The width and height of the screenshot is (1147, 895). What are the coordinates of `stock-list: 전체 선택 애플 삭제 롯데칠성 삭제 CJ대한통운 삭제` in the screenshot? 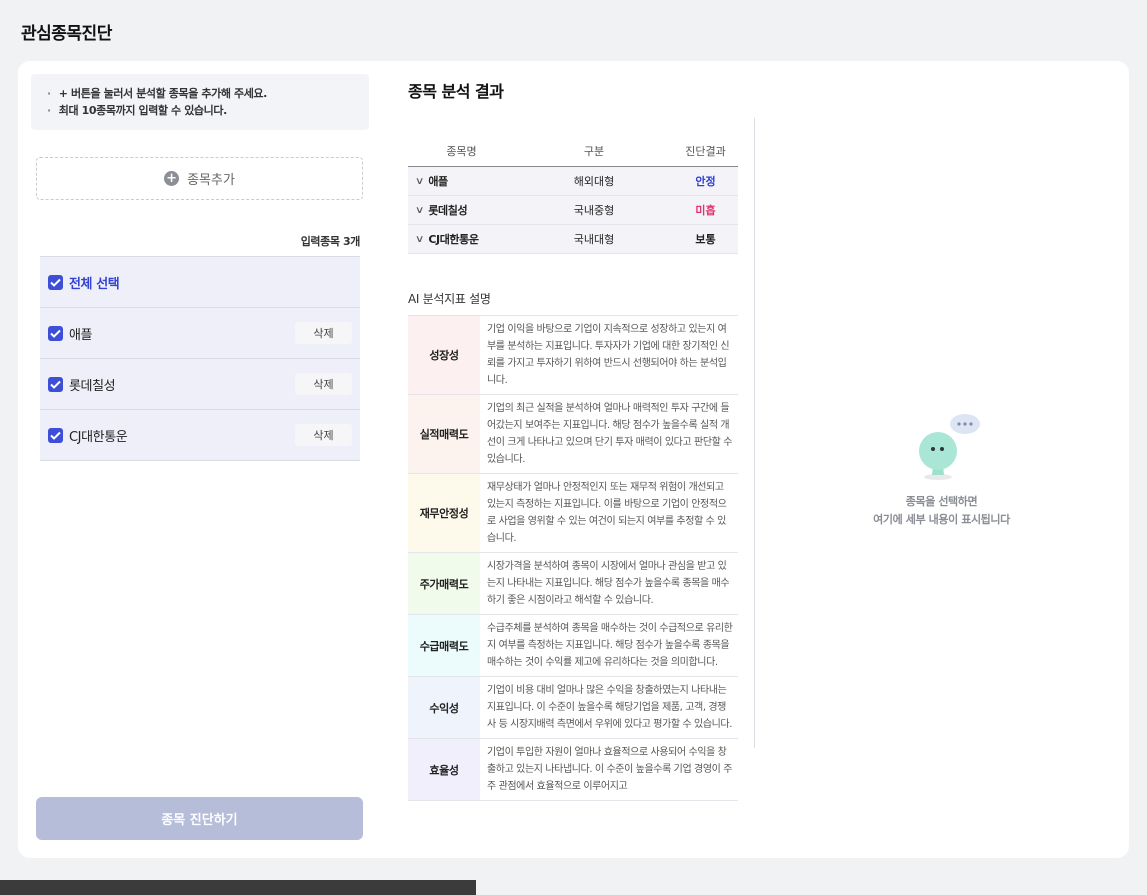 It's located at (200, 358).